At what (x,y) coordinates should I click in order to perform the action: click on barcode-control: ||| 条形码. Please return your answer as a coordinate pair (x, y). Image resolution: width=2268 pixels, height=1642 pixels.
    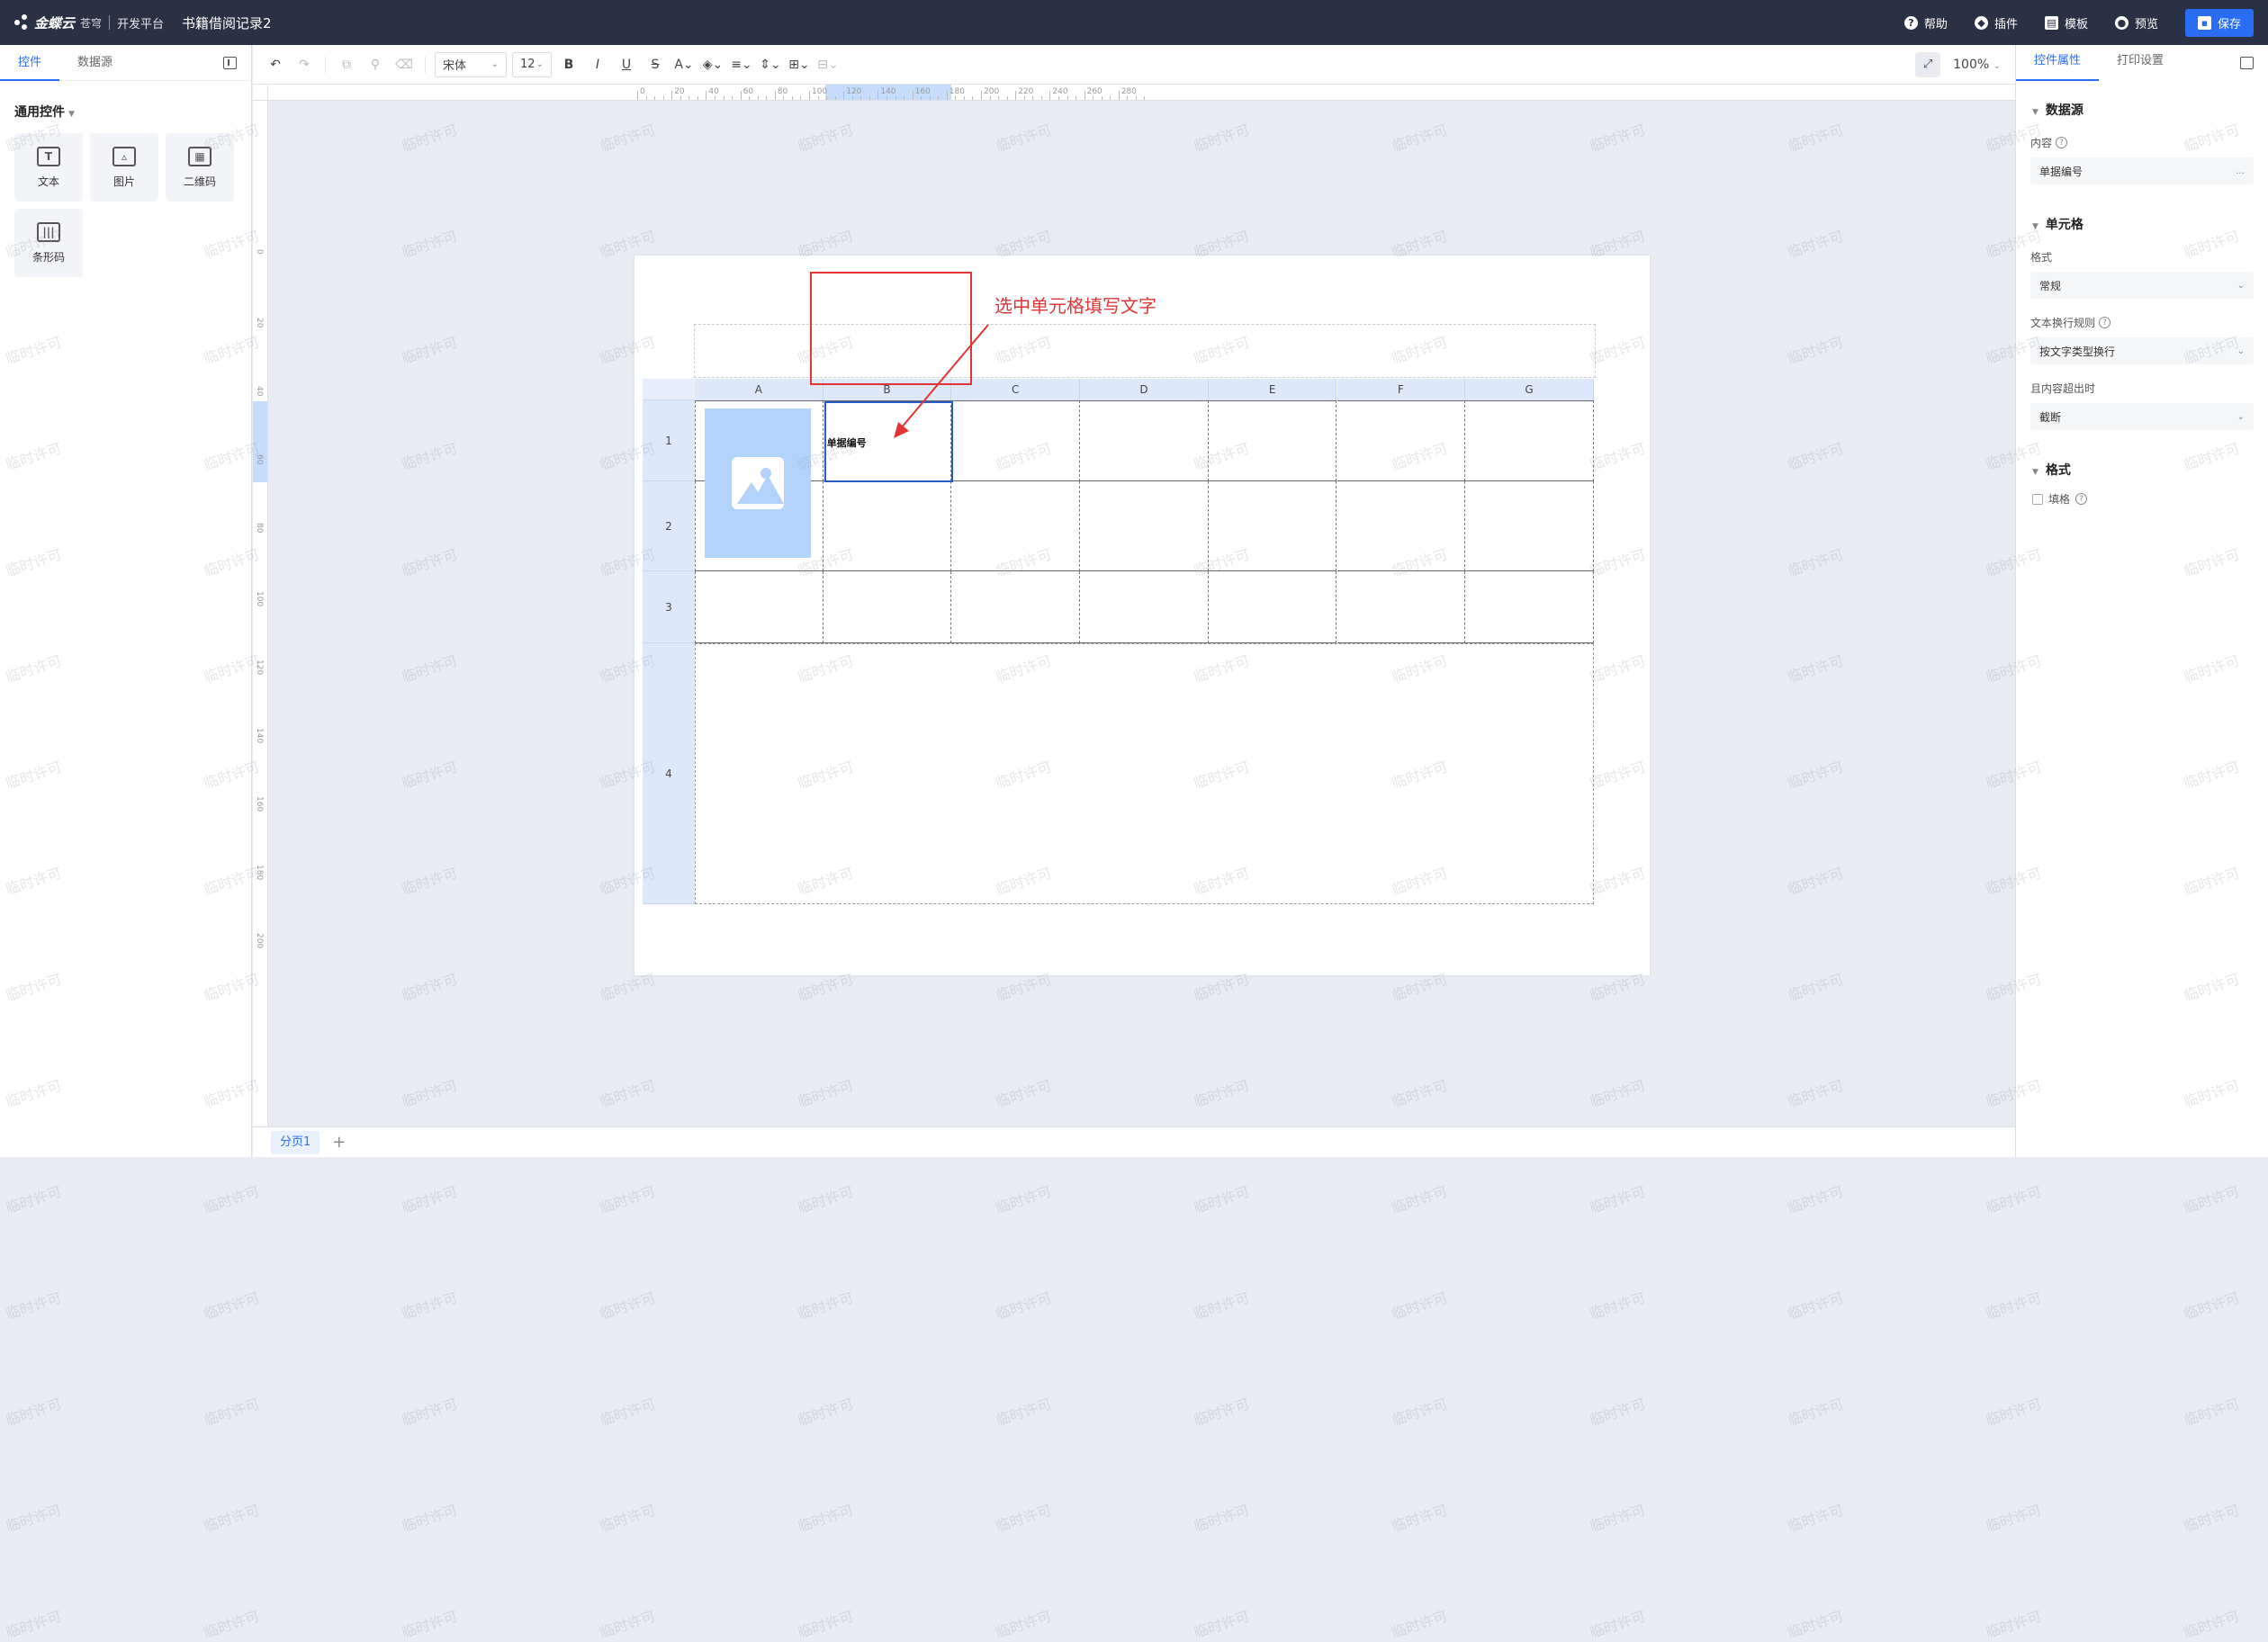
    Looking at the image, I should click on (49, 243).